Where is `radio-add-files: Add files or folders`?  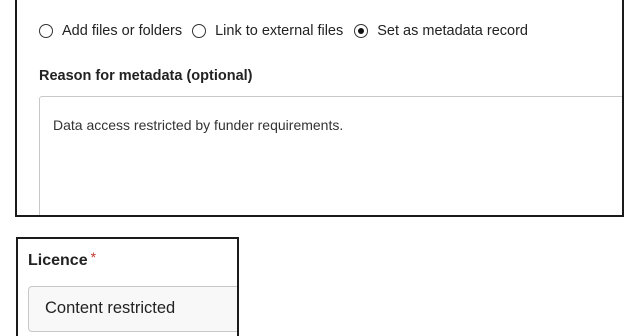 radio-add-files: Add files or folders is located at coordinates (110, 31).